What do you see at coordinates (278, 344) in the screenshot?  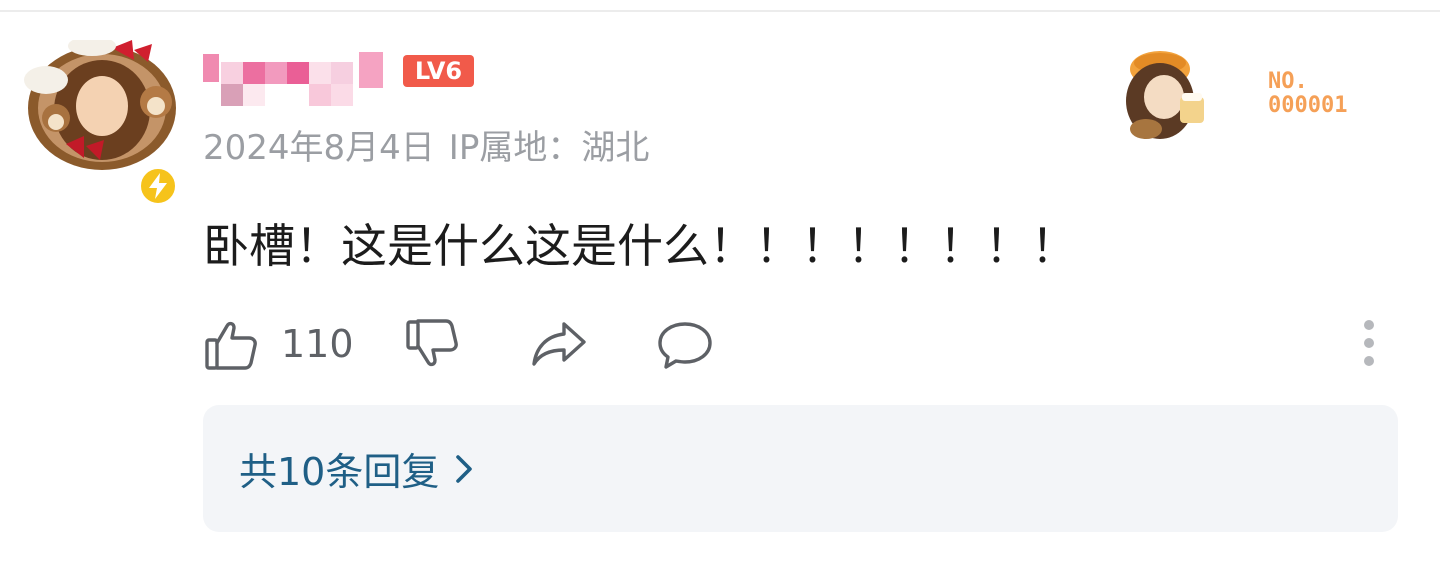 I see `like-button: 110` at bounding box center [278, 344].